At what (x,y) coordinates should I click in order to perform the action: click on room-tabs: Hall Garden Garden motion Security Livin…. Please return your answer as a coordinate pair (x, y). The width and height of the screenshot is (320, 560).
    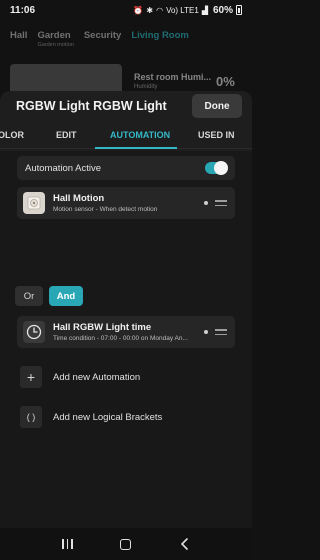
    Looking at the image, I should click on (126, 34).